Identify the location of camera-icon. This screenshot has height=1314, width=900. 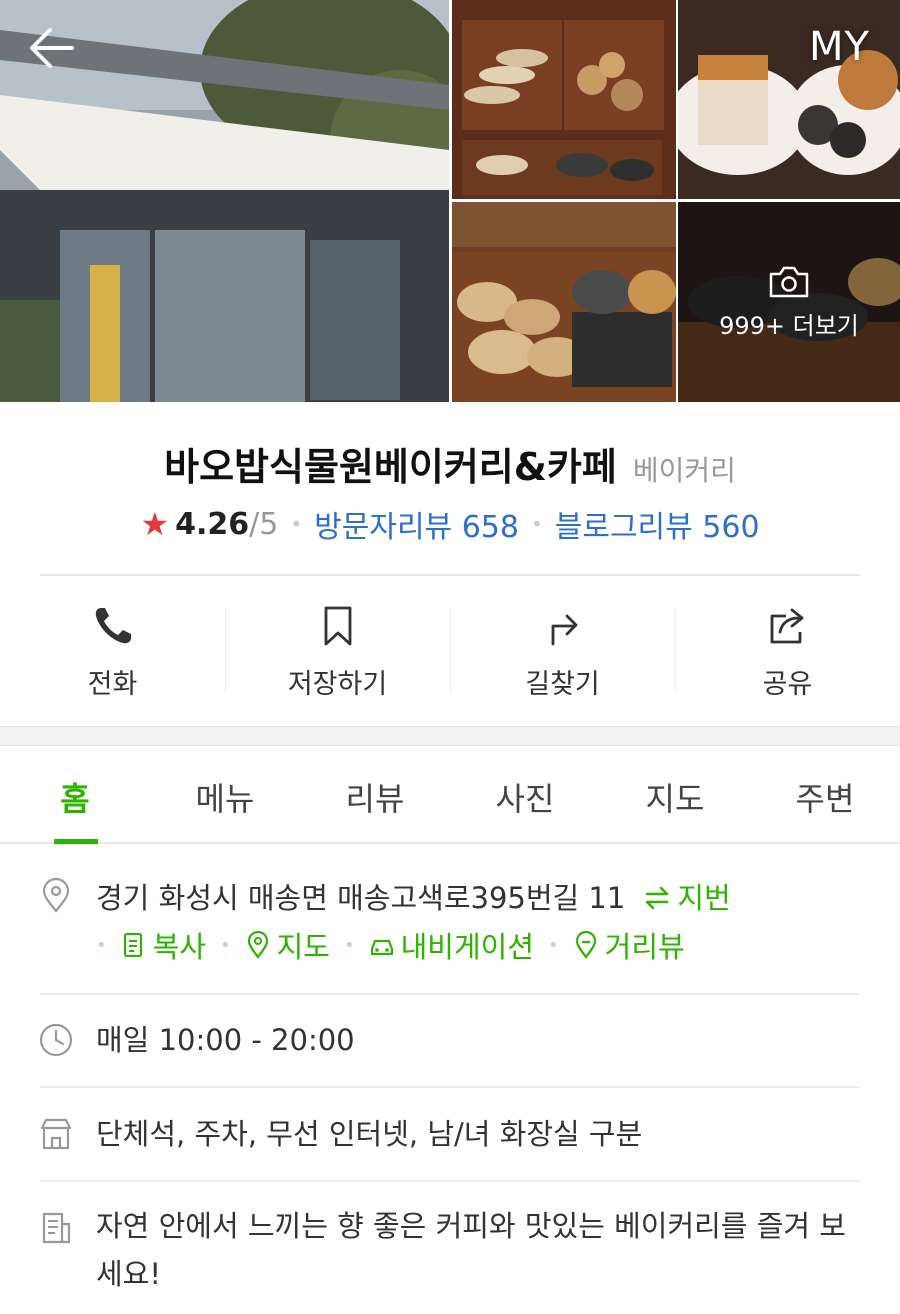
(789, 281).